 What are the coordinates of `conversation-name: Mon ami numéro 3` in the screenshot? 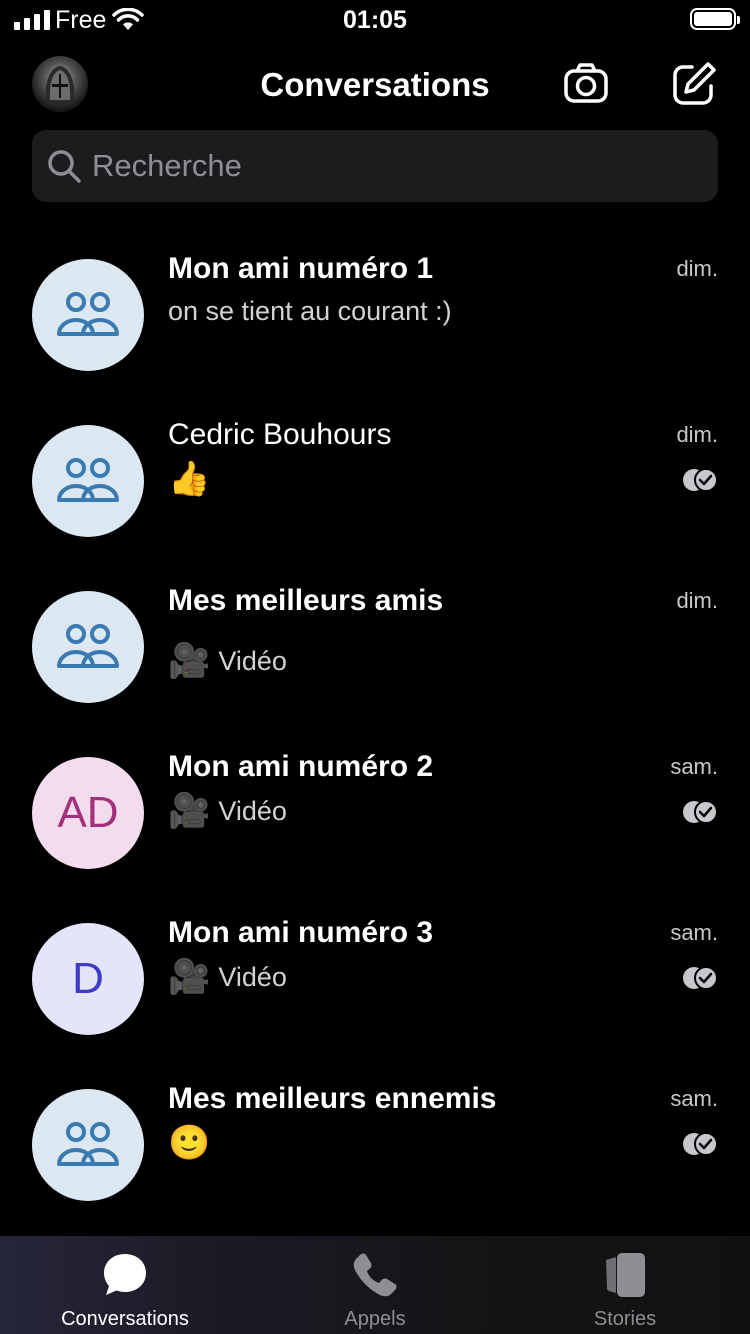 It's located at (301, 932).